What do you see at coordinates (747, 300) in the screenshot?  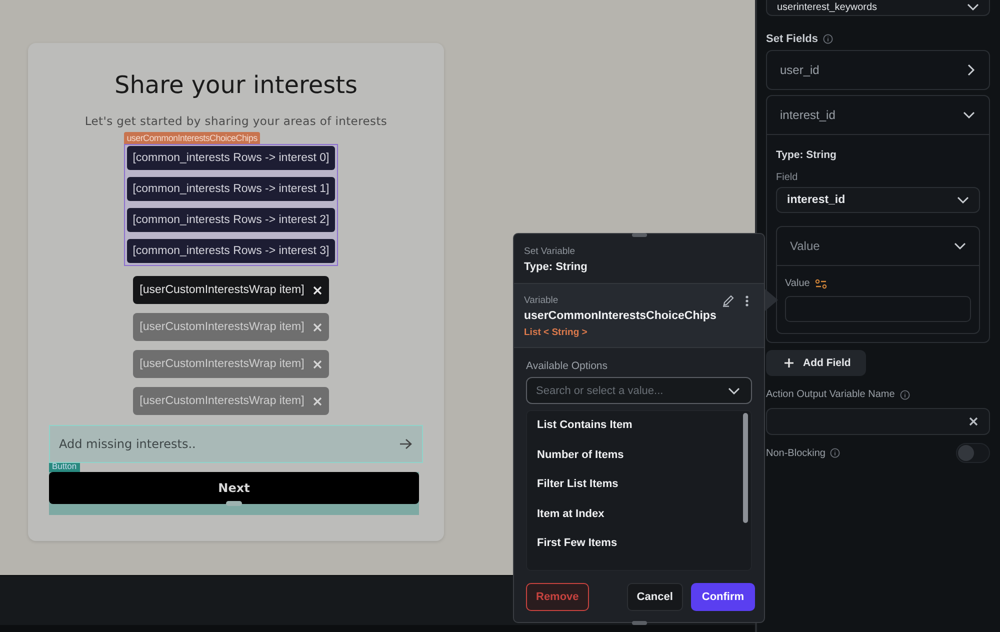 I see `more-icon` at bounding box center [747, 300].